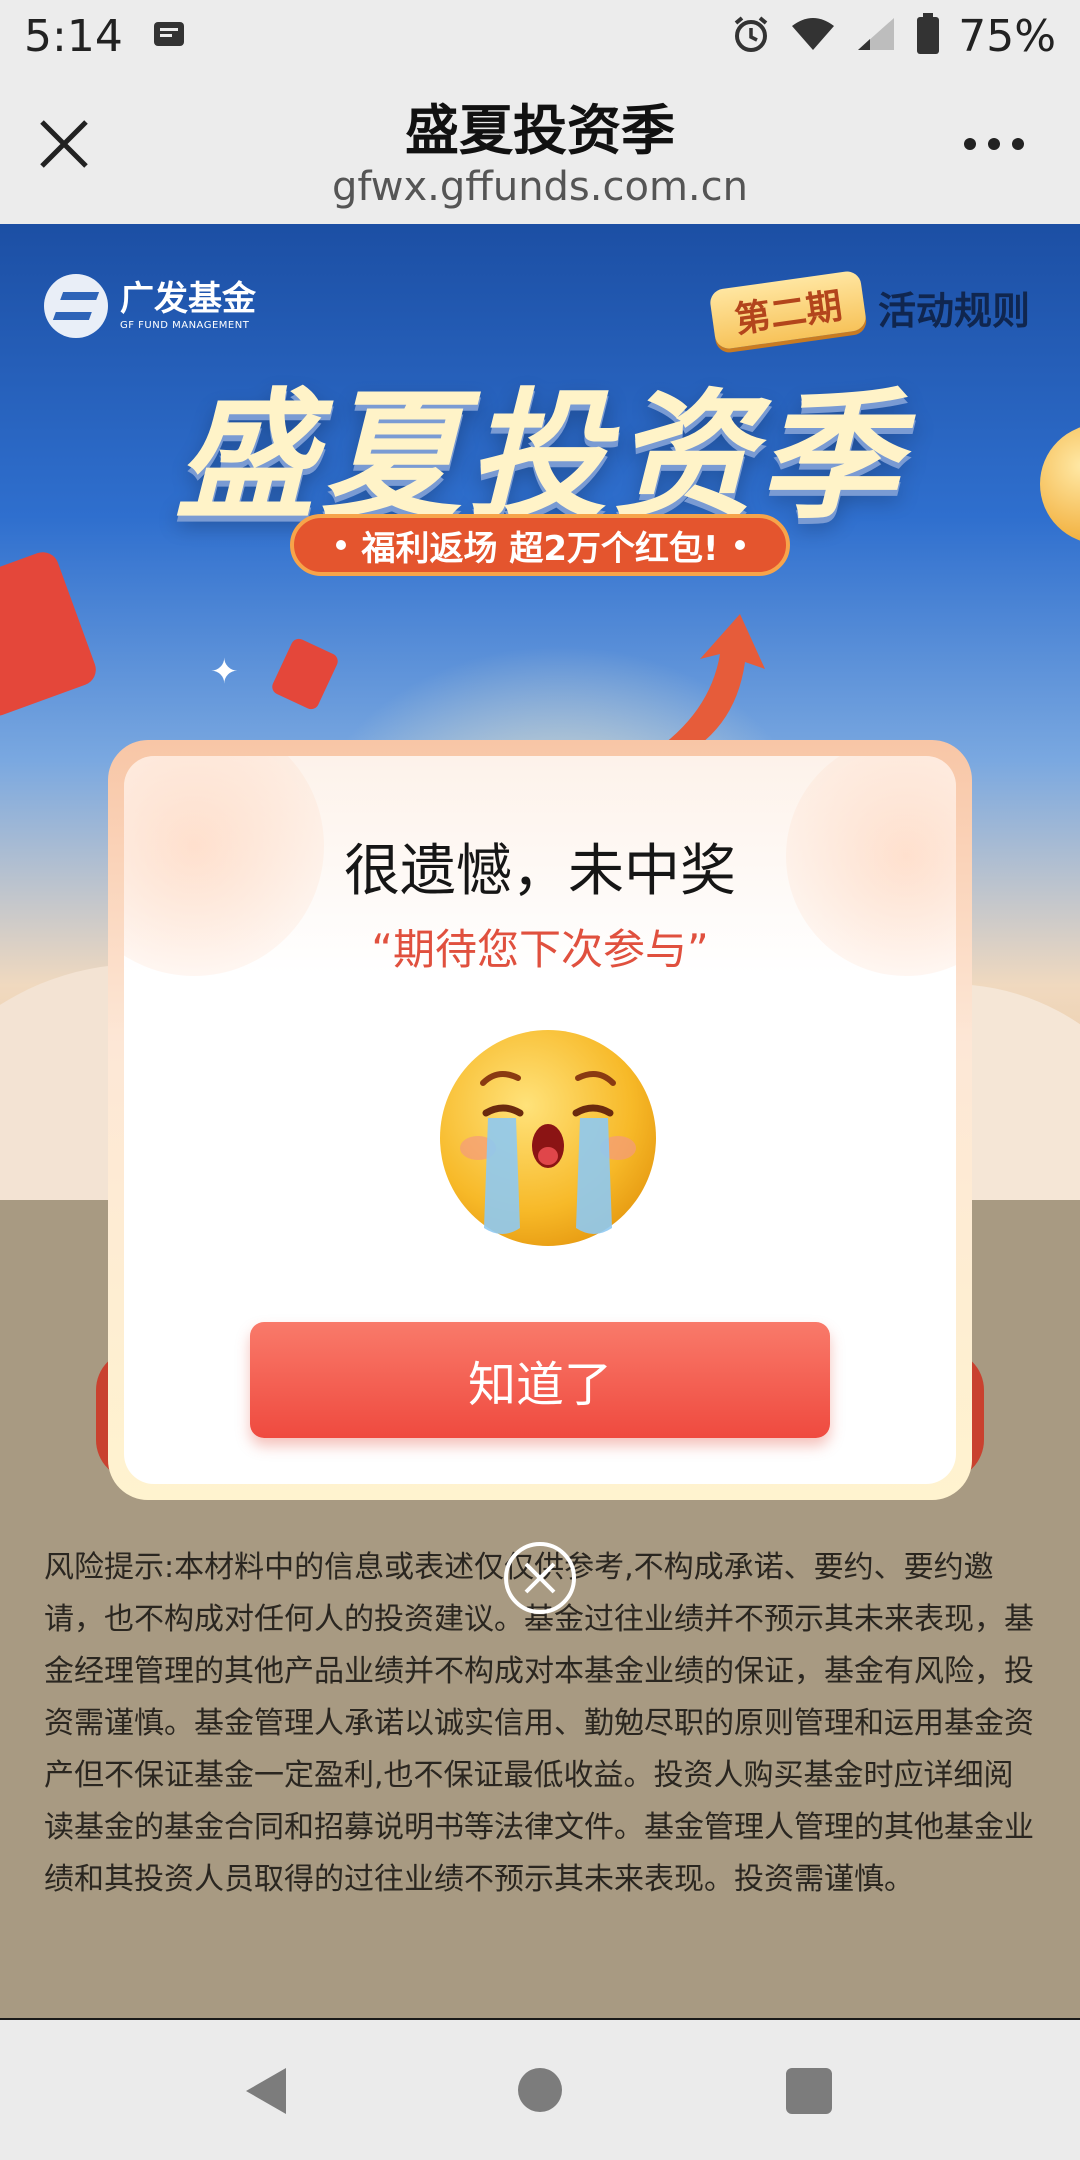  I want to click on home-icon, so click(540, 2090).